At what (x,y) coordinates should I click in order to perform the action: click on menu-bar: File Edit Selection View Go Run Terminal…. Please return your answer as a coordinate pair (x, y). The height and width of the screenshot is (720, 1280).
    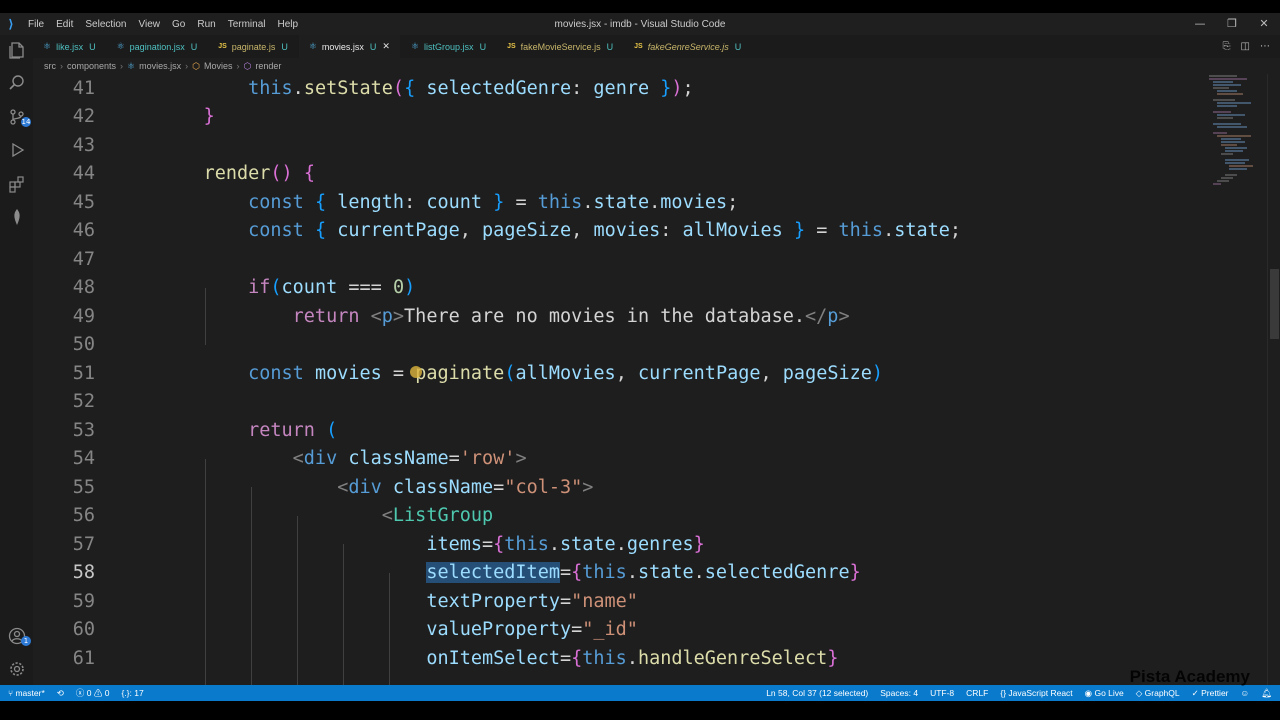
    Looking at the image, I should click on (163, 24).